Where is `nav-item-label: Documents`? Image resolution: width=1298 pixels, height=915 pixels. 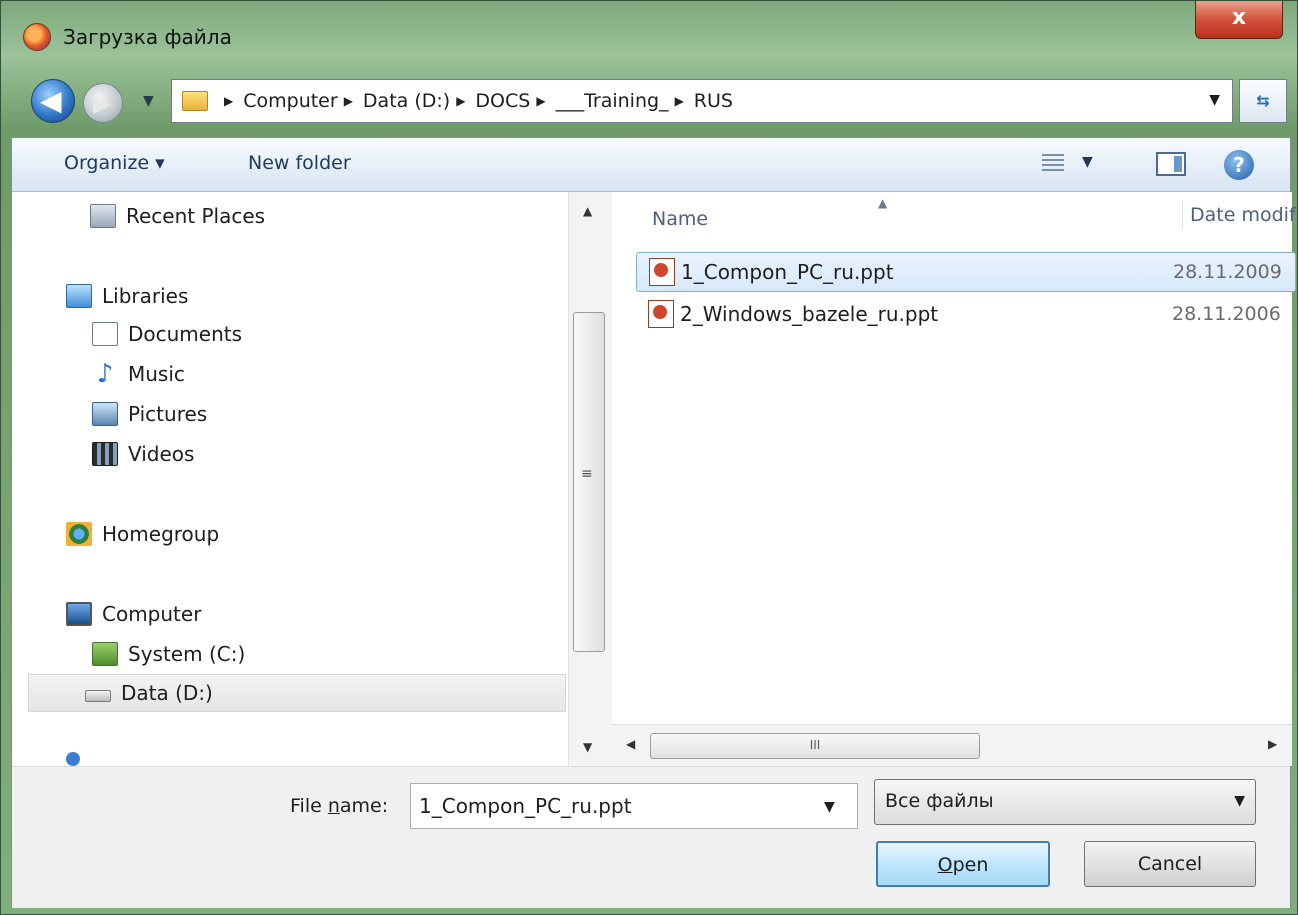 nav-item-label: Documents is located at coordinates (185, 334).